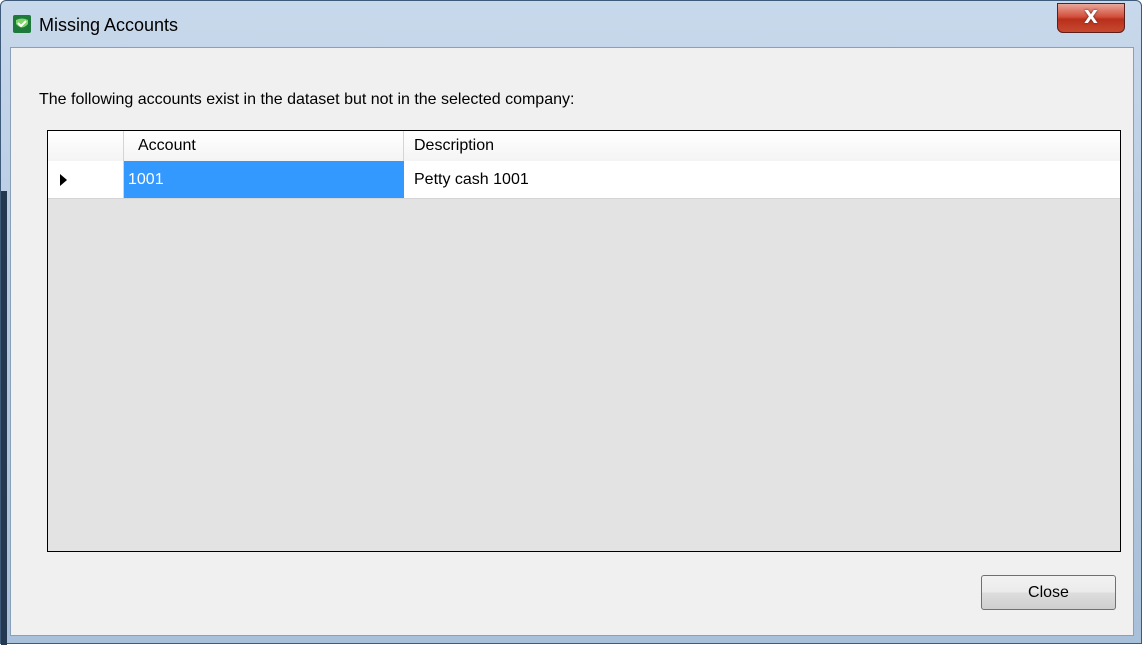  Describe the element at coordinates (4, 418) in the screenshot. I see `window-edge-shadow` at that location.